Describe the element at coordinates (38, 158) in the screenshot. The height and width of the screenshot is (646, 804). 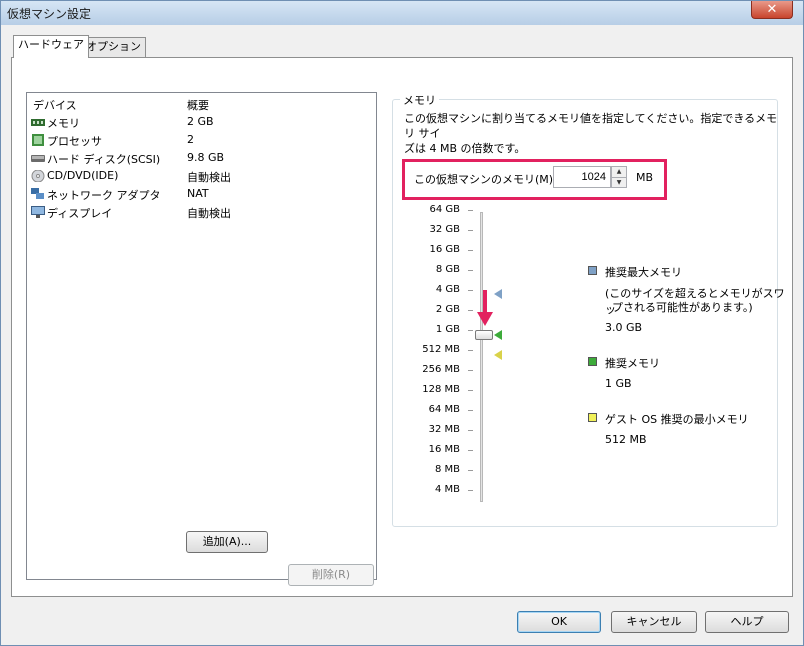
I see `hard-disk-icon` at that location.